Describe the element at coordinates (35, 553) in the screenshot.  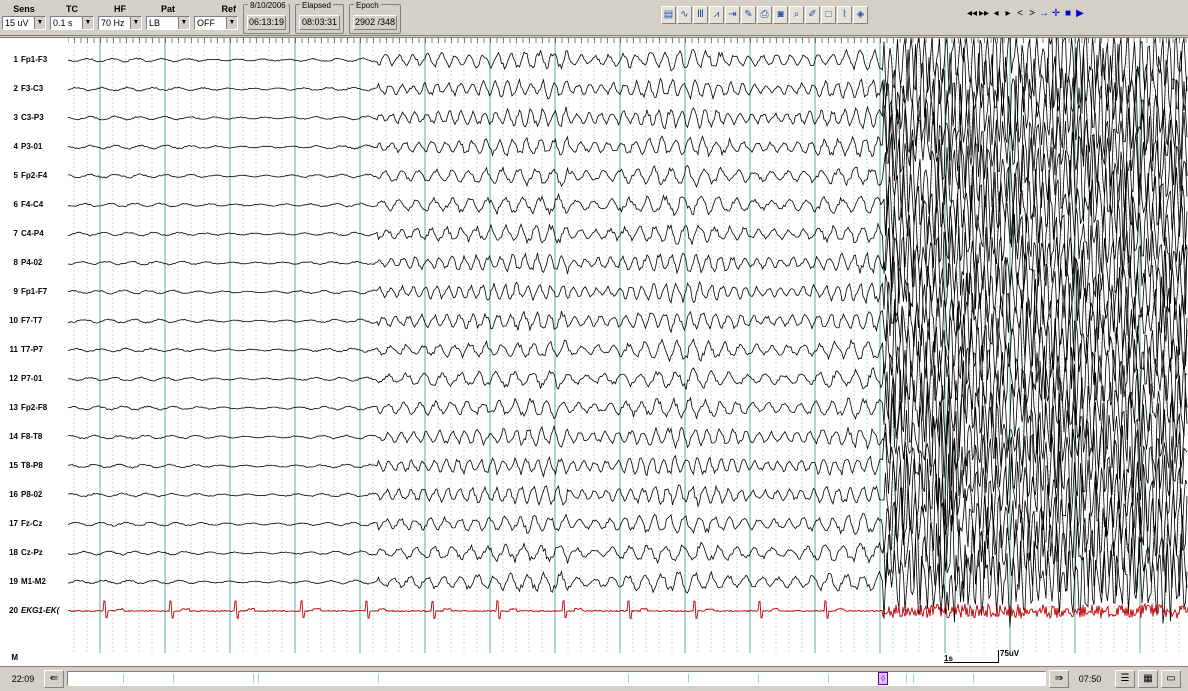
I see `channel-label: 18 Cz-Pz` at that location.